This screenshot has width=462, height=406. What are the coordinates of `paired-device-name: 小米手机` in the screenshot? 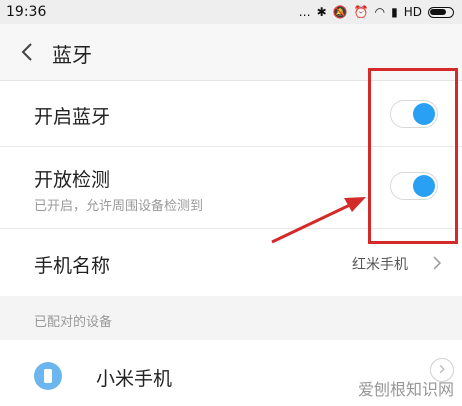 It's located at (134, 379).